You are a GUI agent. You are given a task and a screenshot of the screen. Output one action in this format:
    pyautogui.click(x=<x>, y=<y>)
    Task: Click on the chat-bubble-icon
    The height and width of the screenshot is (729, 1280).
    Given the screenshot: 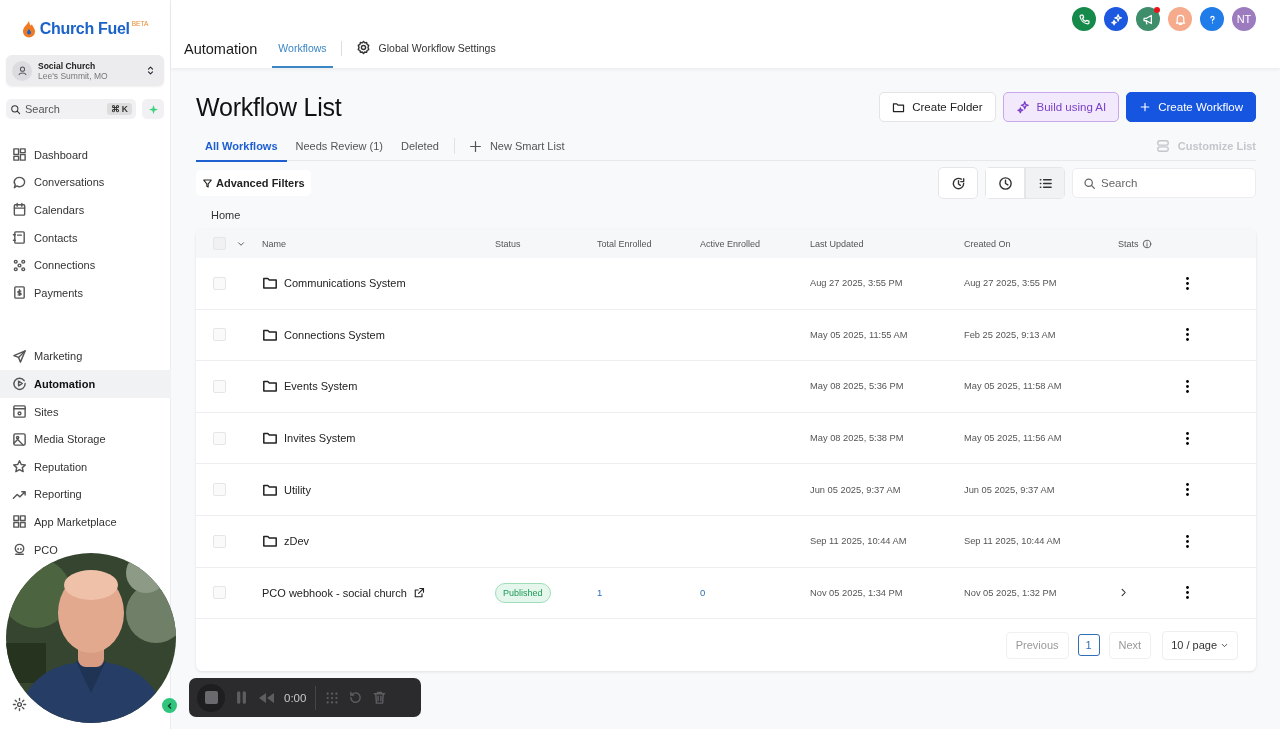 What is the action you would take?
    pyautogui.click(x=19, y=182)
    